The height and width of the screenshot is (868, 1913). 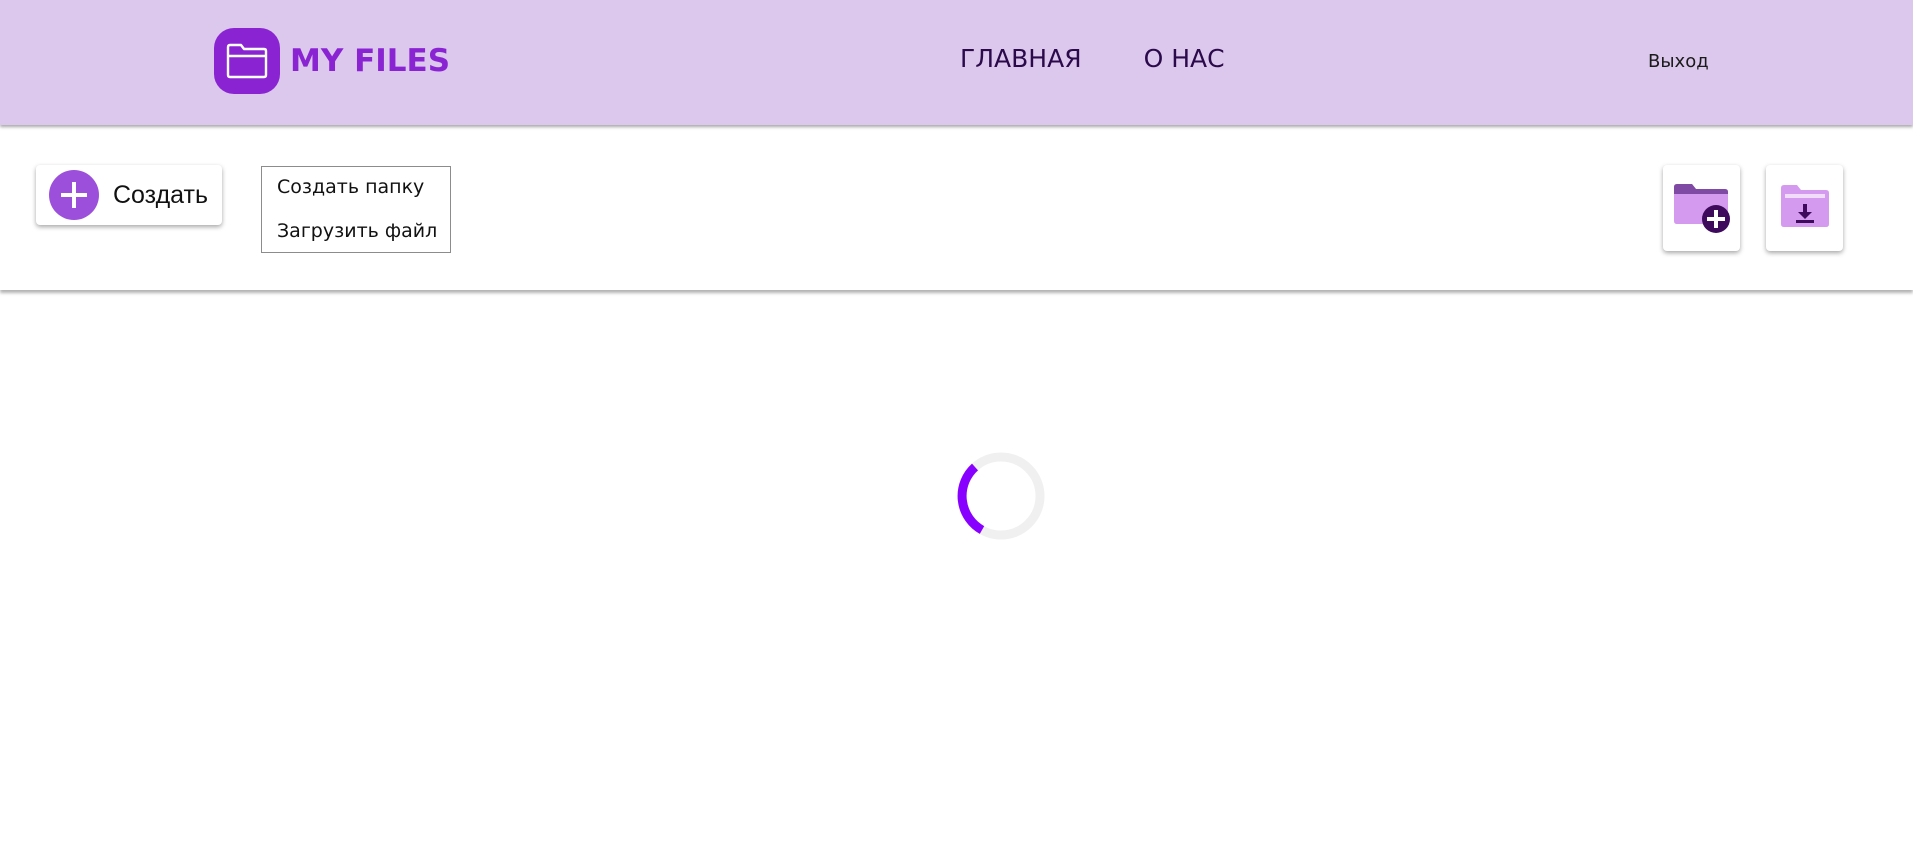 I want to click on logo: MY FILES, so click(x=332, y=61).